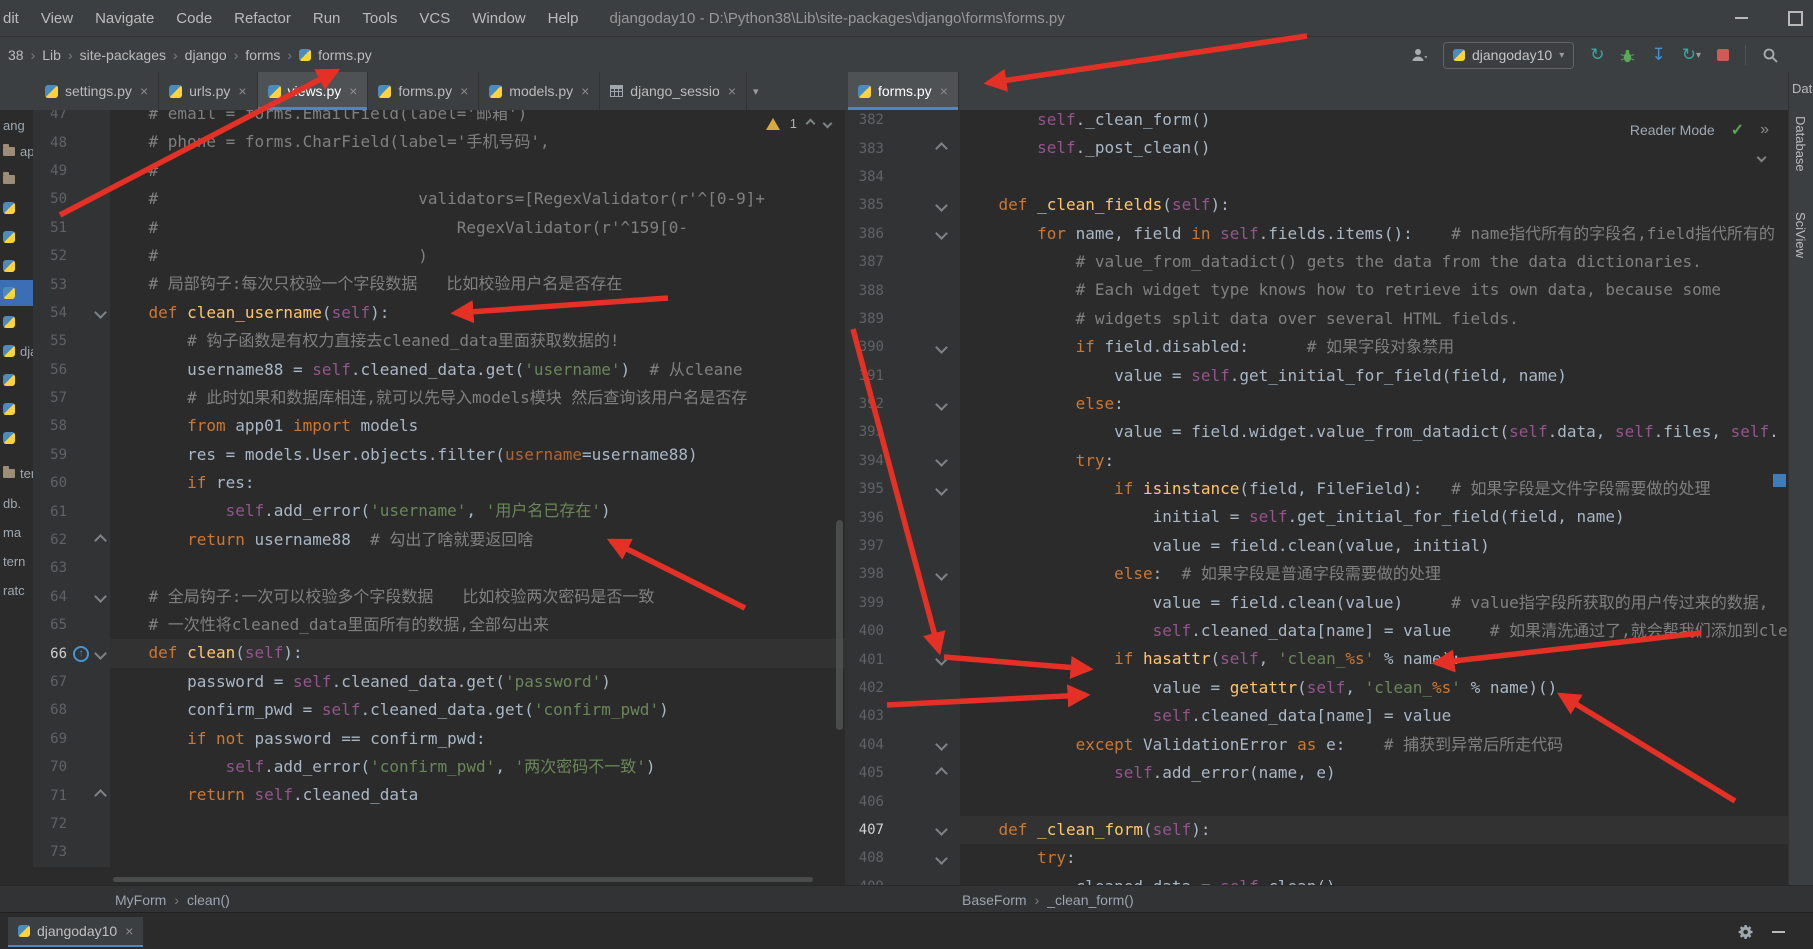 The image size is (1813, 949). I want to click on project-sidebar-sliver: ang app dja ten db. ma tern ratc, so click(17, 497).